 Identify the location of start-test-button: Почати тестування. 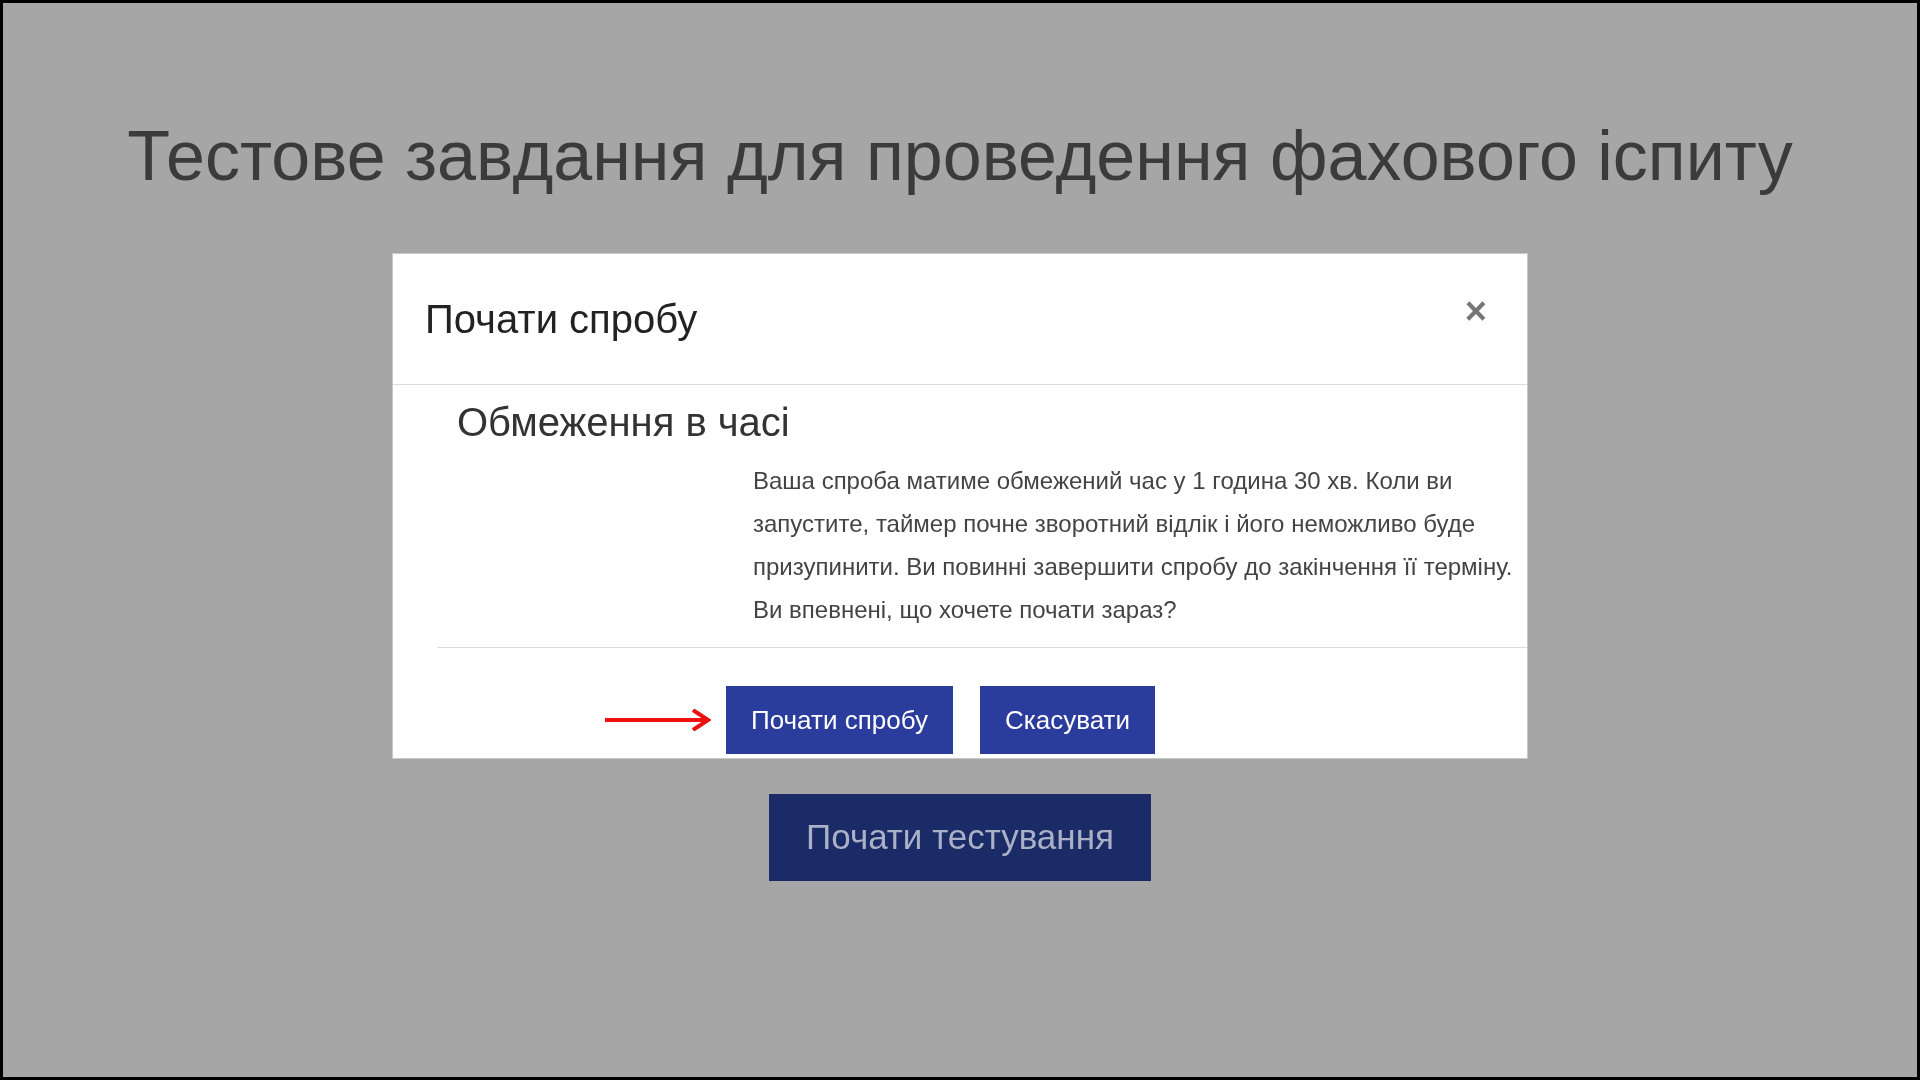
(960, 837).